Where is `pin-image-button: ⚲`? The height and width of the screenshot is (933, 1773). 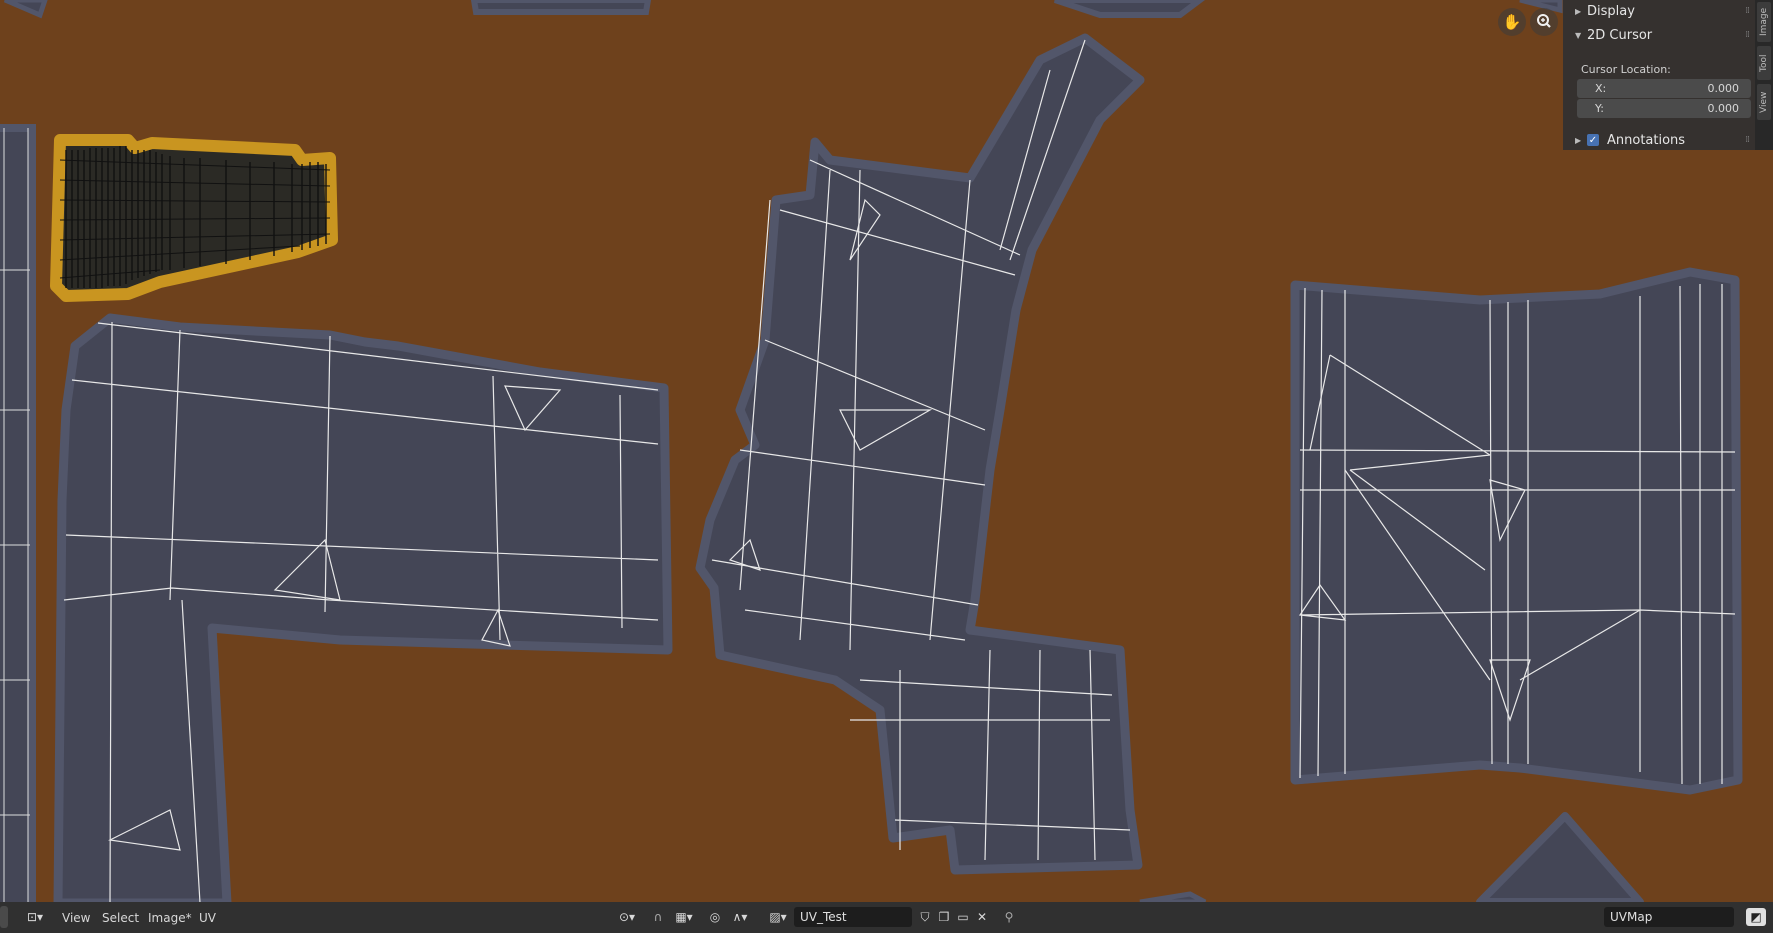
pin-image-button: ⚲ is located at coordinates (1009, 917).